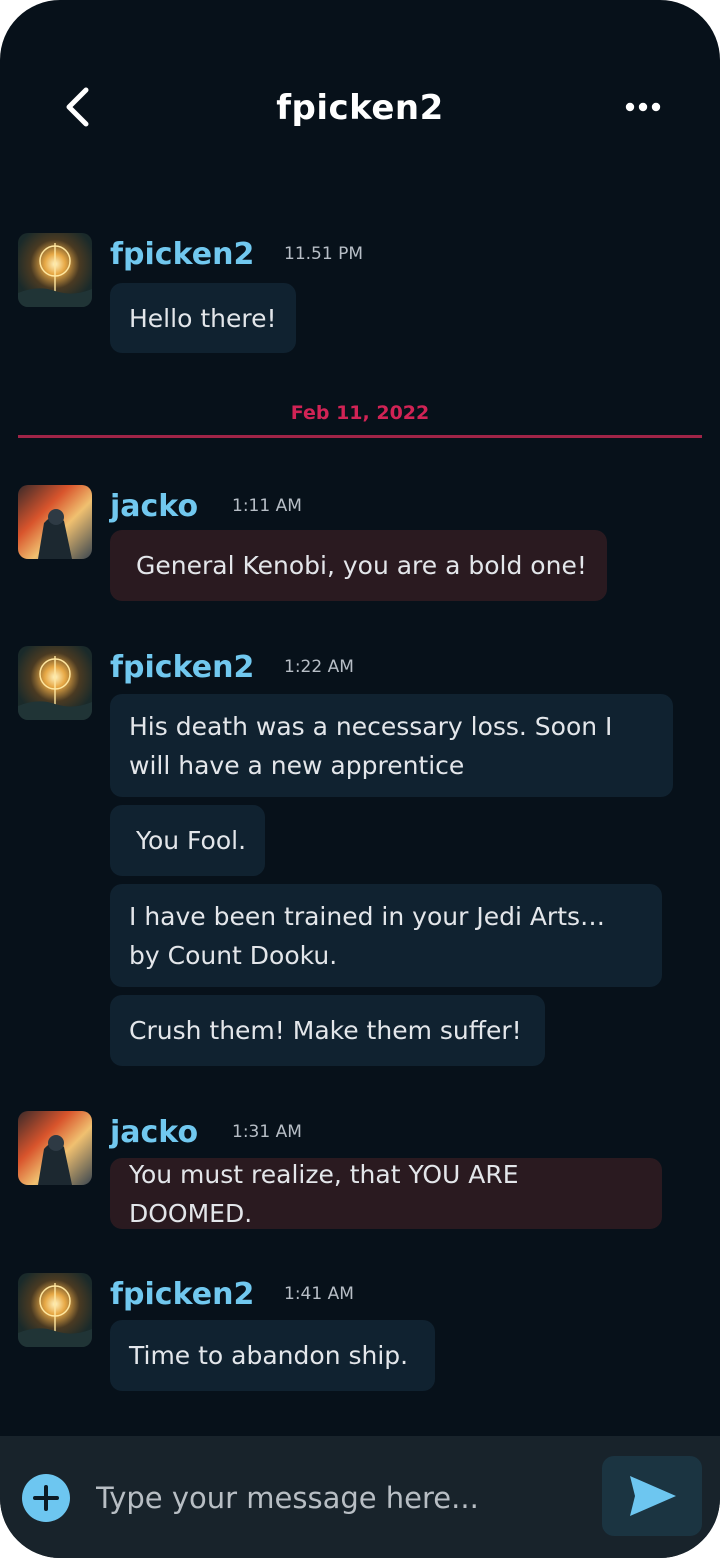  I want to click on message-timestamp: 1:41 AM, so click(319, 1294).